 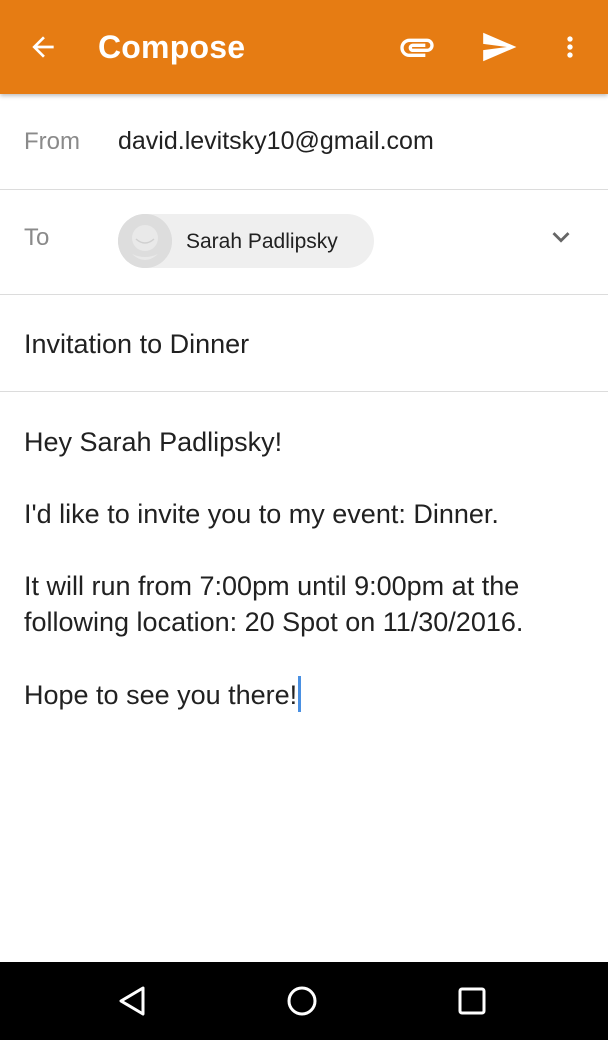 What do you see at coordinates (304, 47) in the screenshot?
I see `app-bar: Compose` at bounding box center [304, 47].